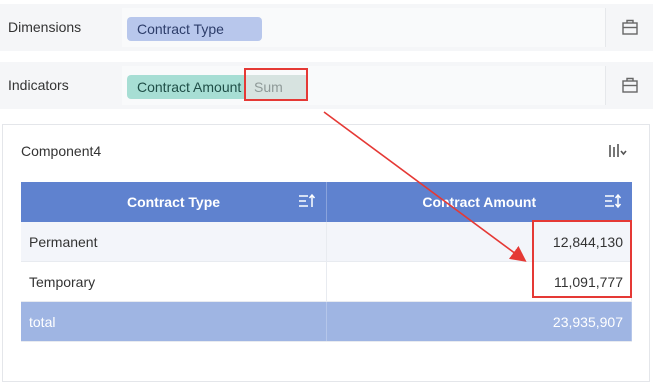 This screenshot has width=653, height=382. What do you see at coordinates (364, 85) in the screenshot?
I see `indicators-drop-area: Contract Amount Sum` at bounding box center [364, 85].